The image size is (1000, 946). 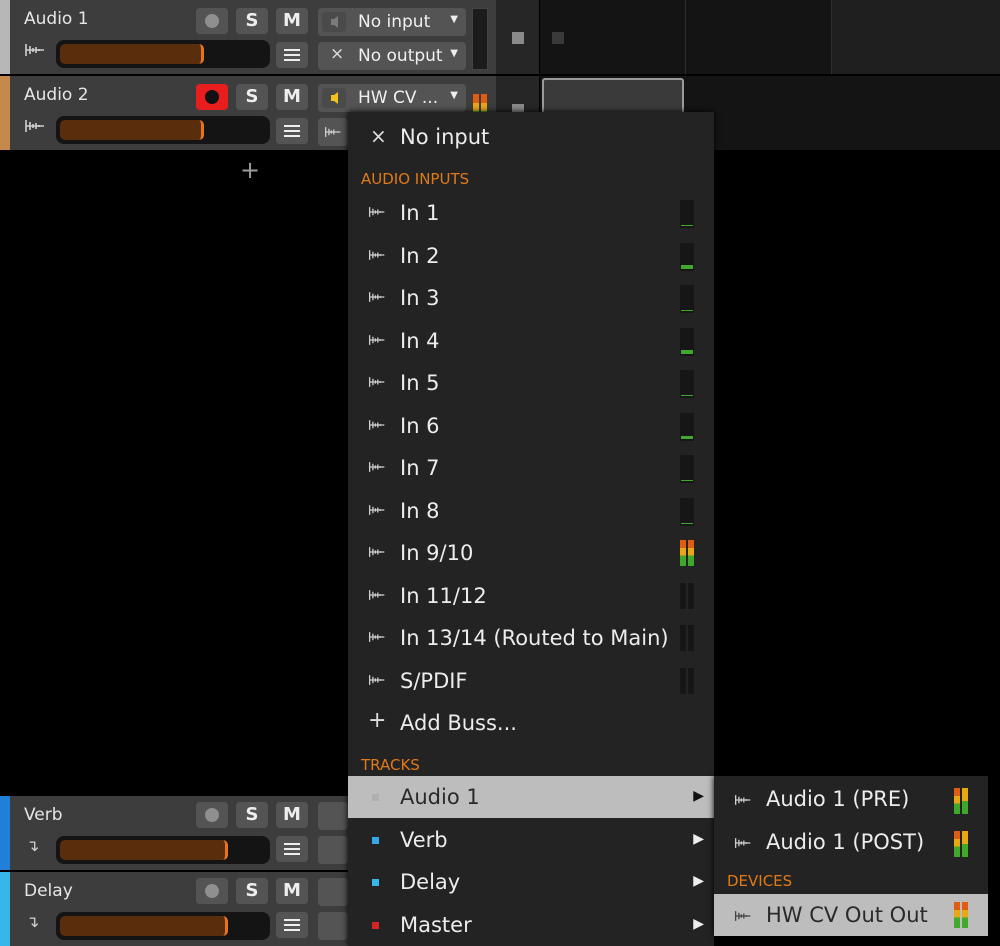 I want to click on menu-item-audio-input: In 4, so click(x=531, y=341).